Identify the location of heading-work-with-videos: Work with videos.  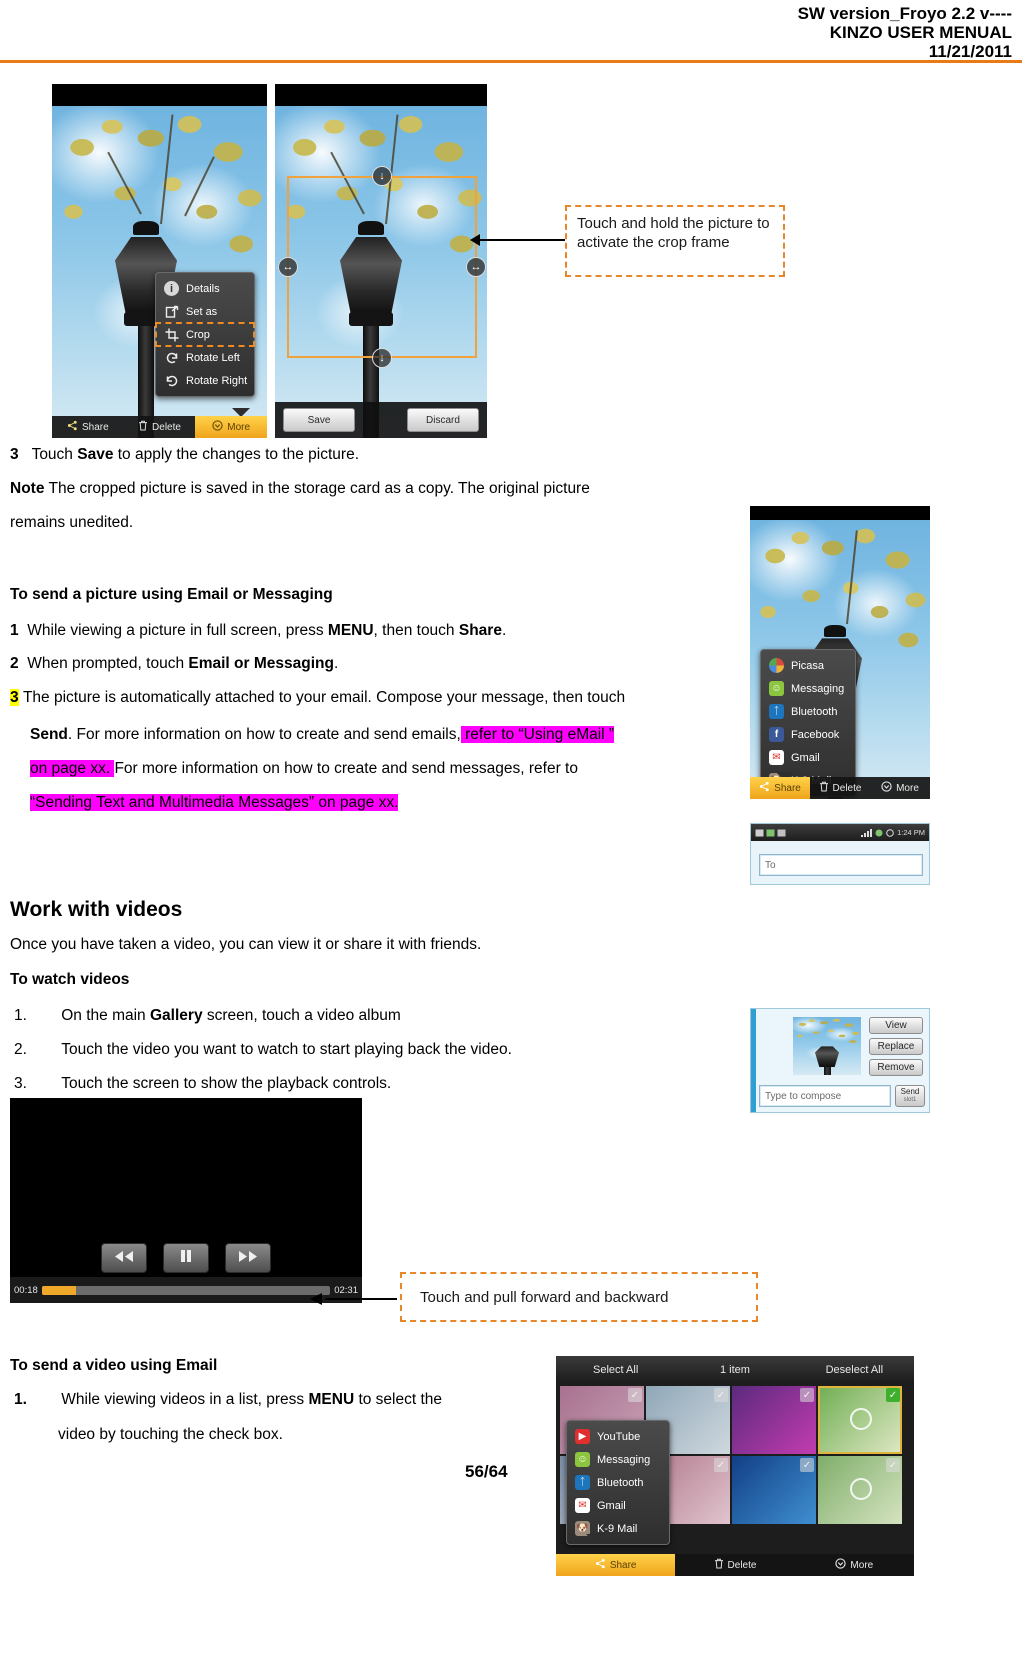
(96, 910).